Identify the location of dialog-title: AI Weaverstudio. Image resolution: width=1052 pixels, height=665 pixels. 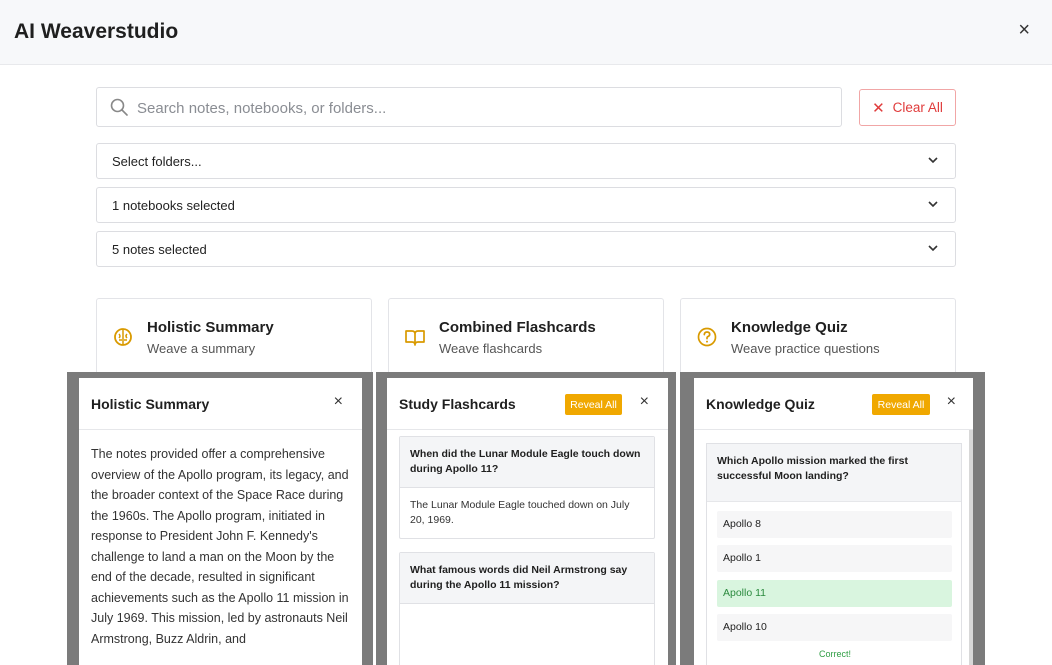
(96, 31).